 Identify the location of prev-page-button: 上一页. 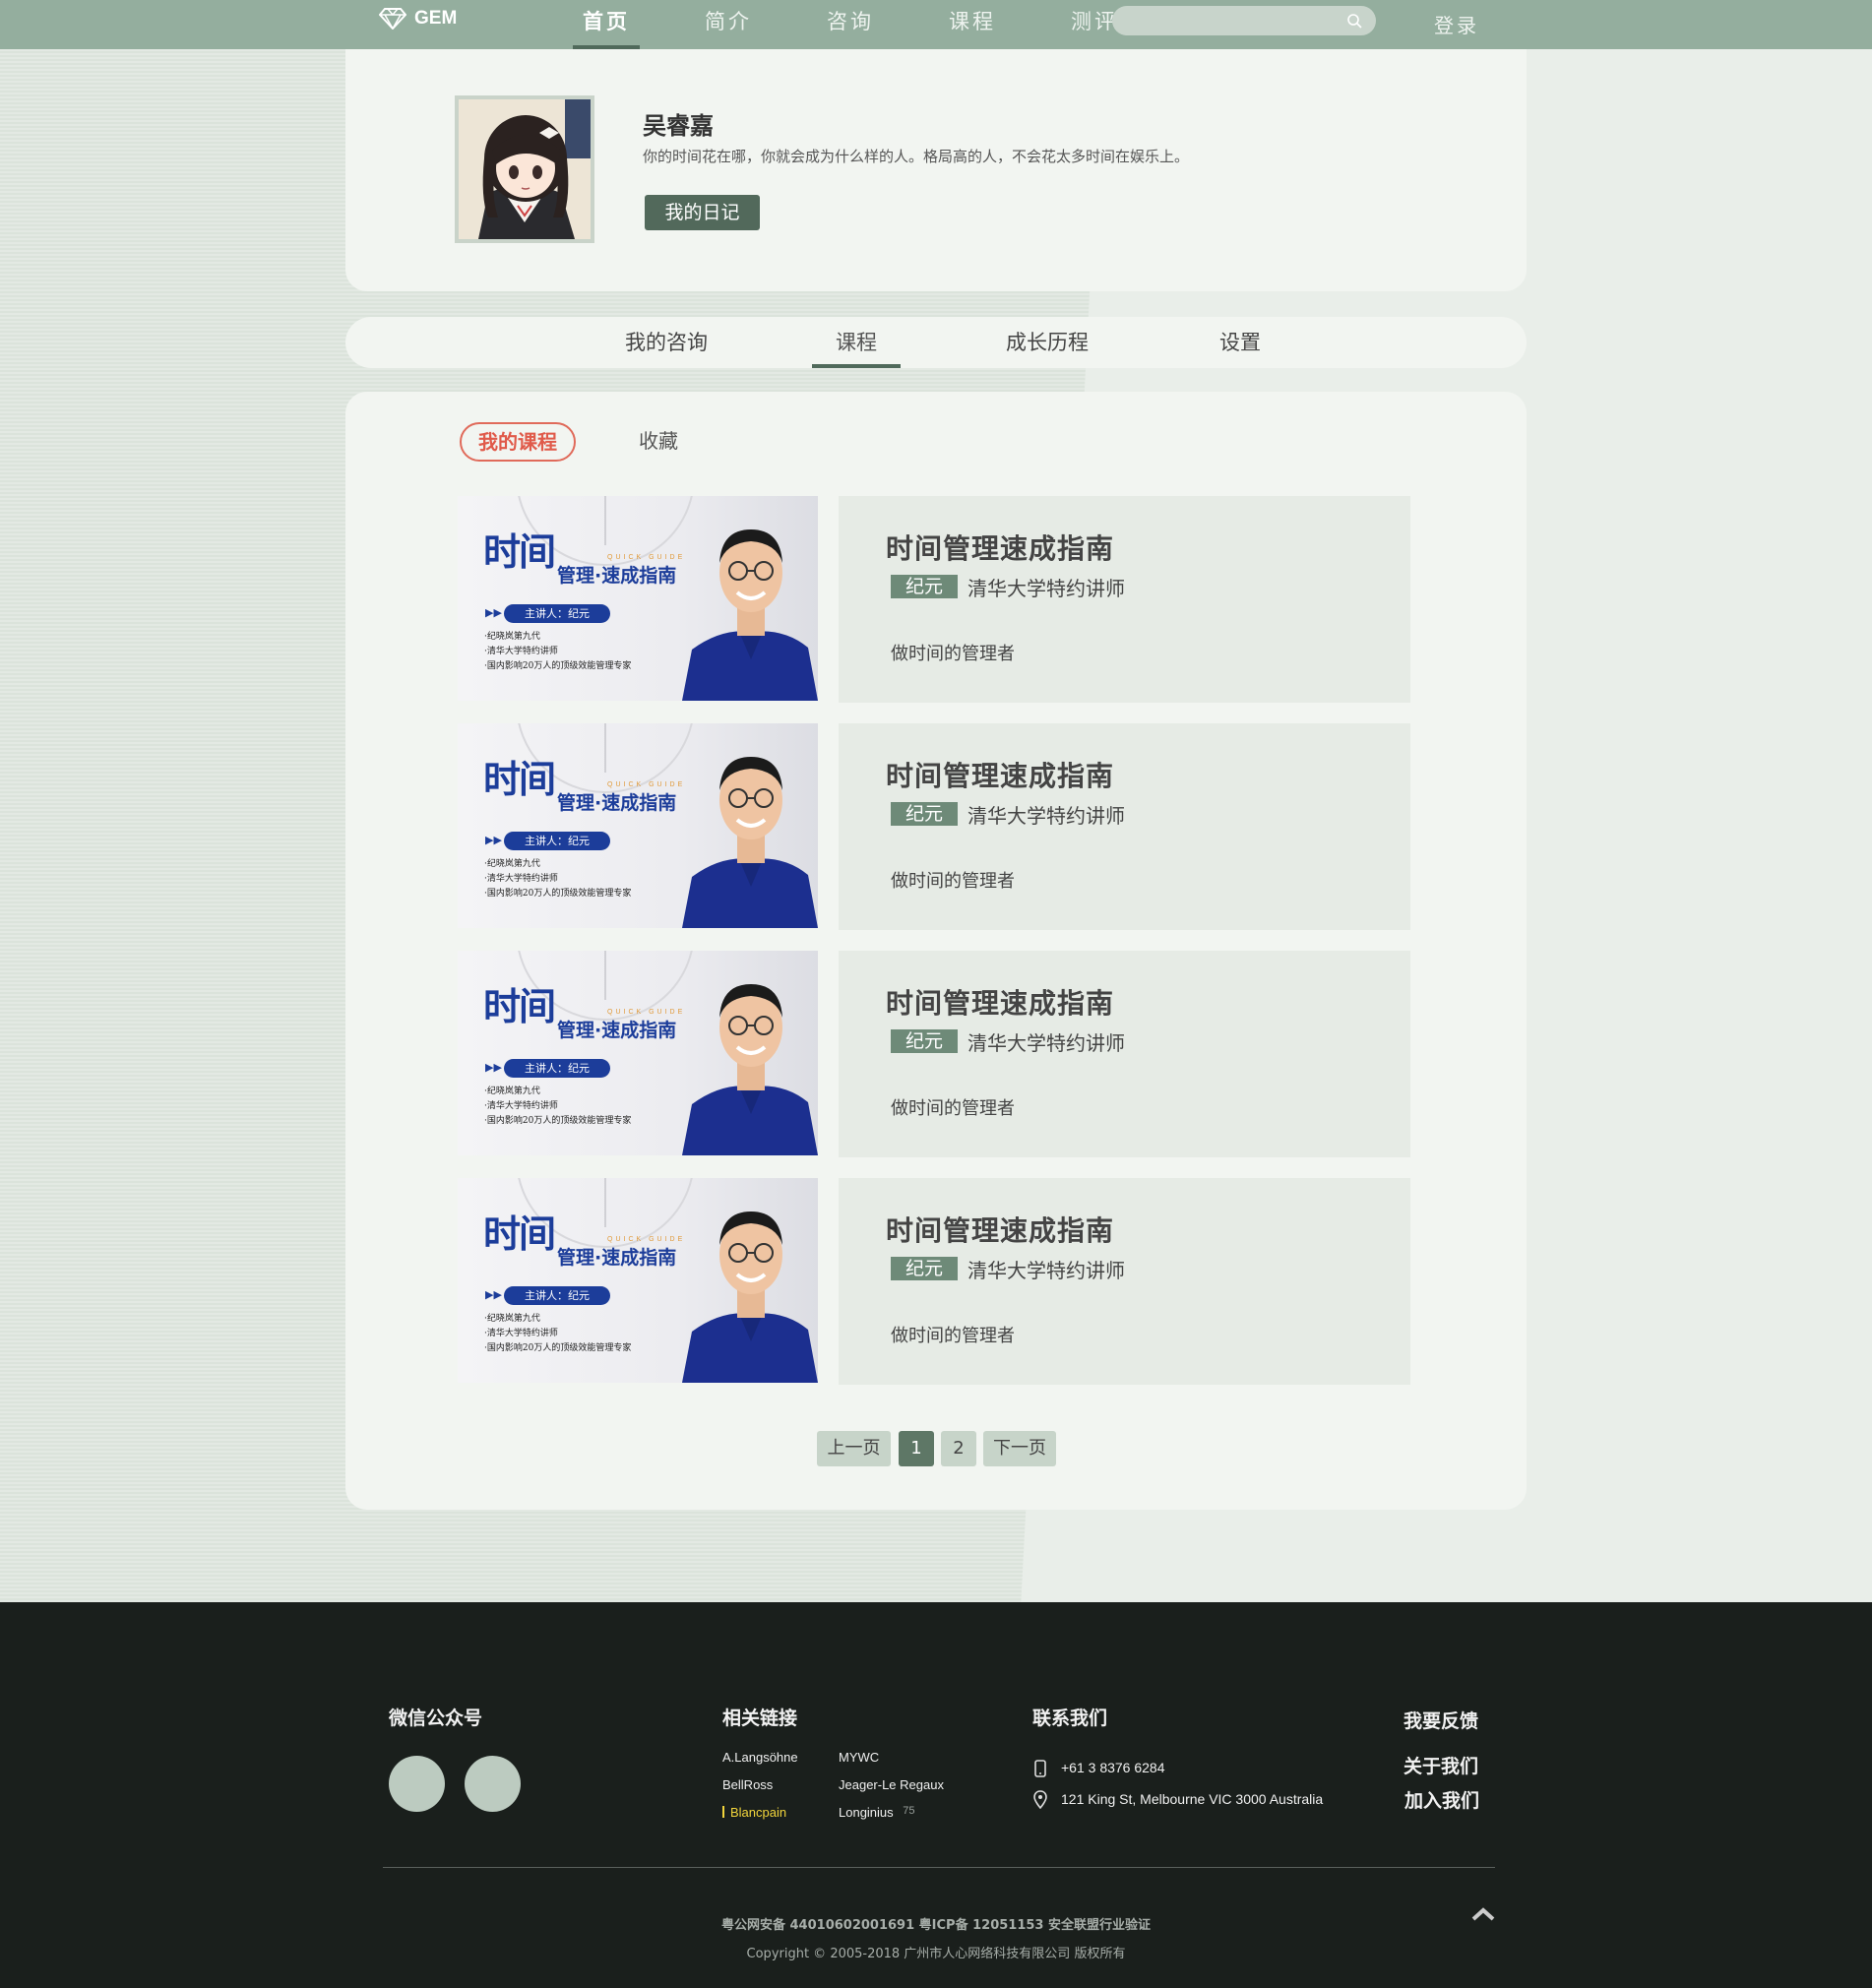
(854, 1449).